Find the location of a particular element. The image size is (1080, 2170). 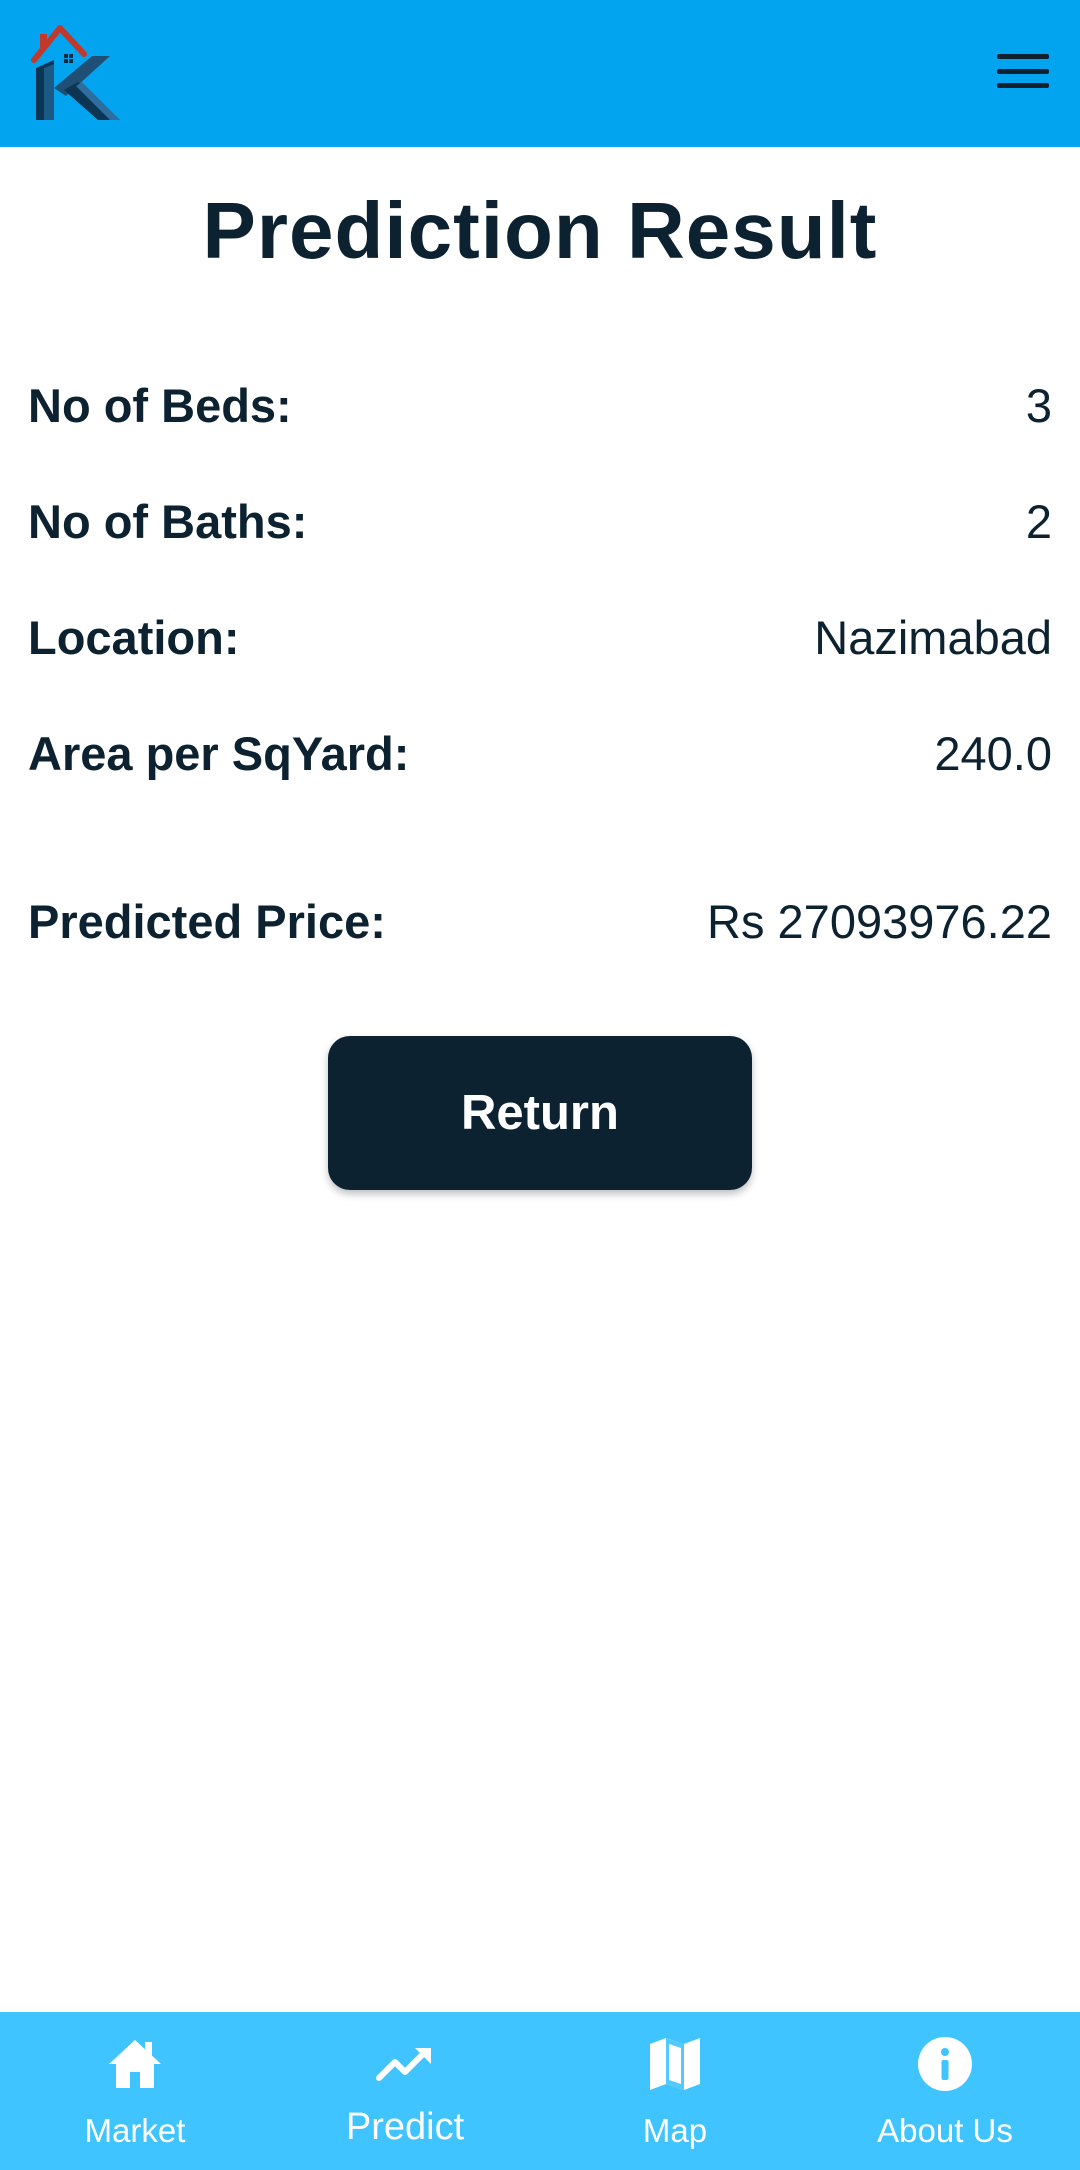

hamburger-menu-icon is located at coordinates (1023, 71).